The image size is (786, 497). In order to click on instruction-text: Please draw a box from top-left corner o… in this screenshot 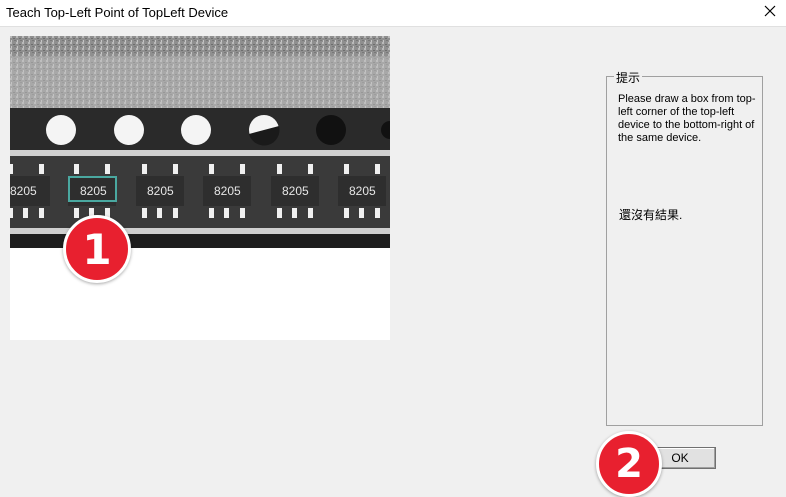, I will do `click(687, 118)`.